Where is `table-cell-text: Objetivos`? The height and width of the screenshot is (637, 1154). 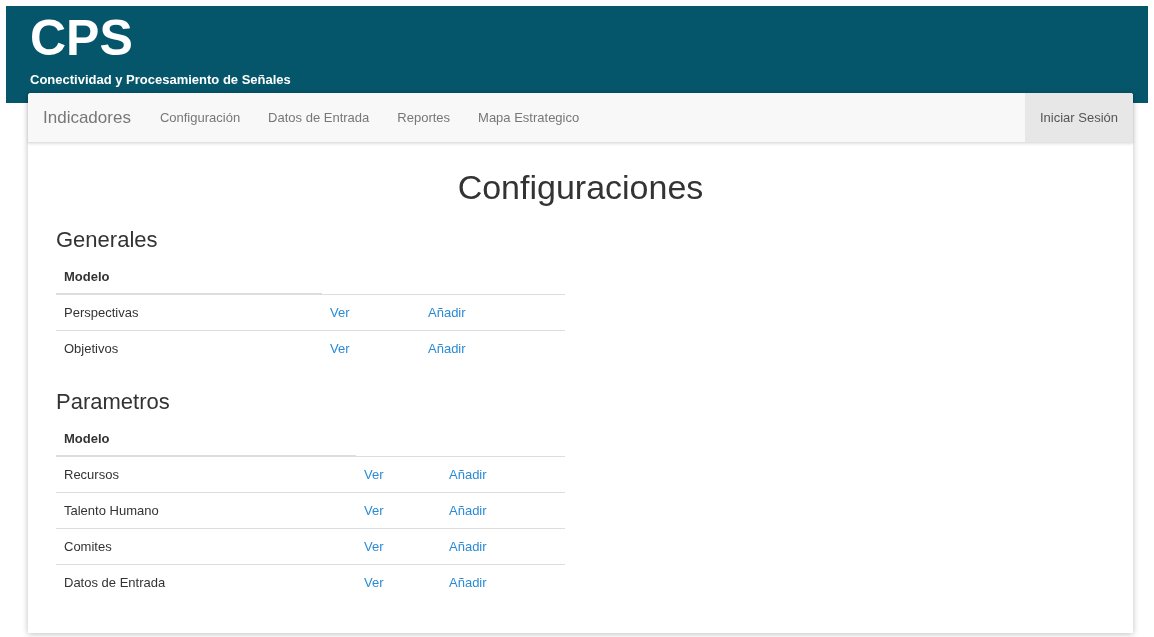 table-cell-text: Objetivos is located at coordinates (91, 349).